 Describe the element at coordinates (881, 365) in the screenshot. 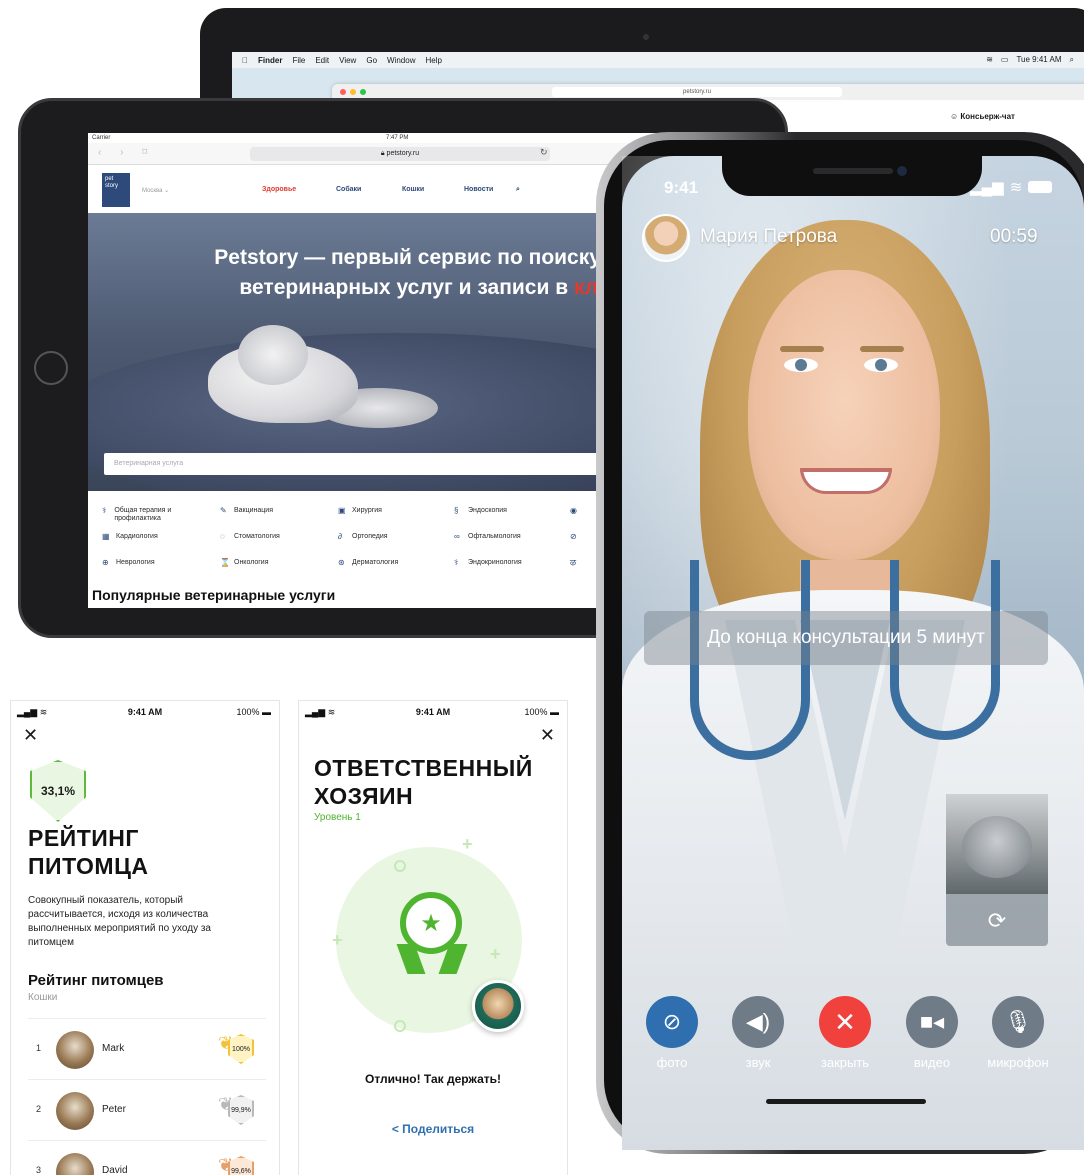

I see `doctor-eye-right` at that location.